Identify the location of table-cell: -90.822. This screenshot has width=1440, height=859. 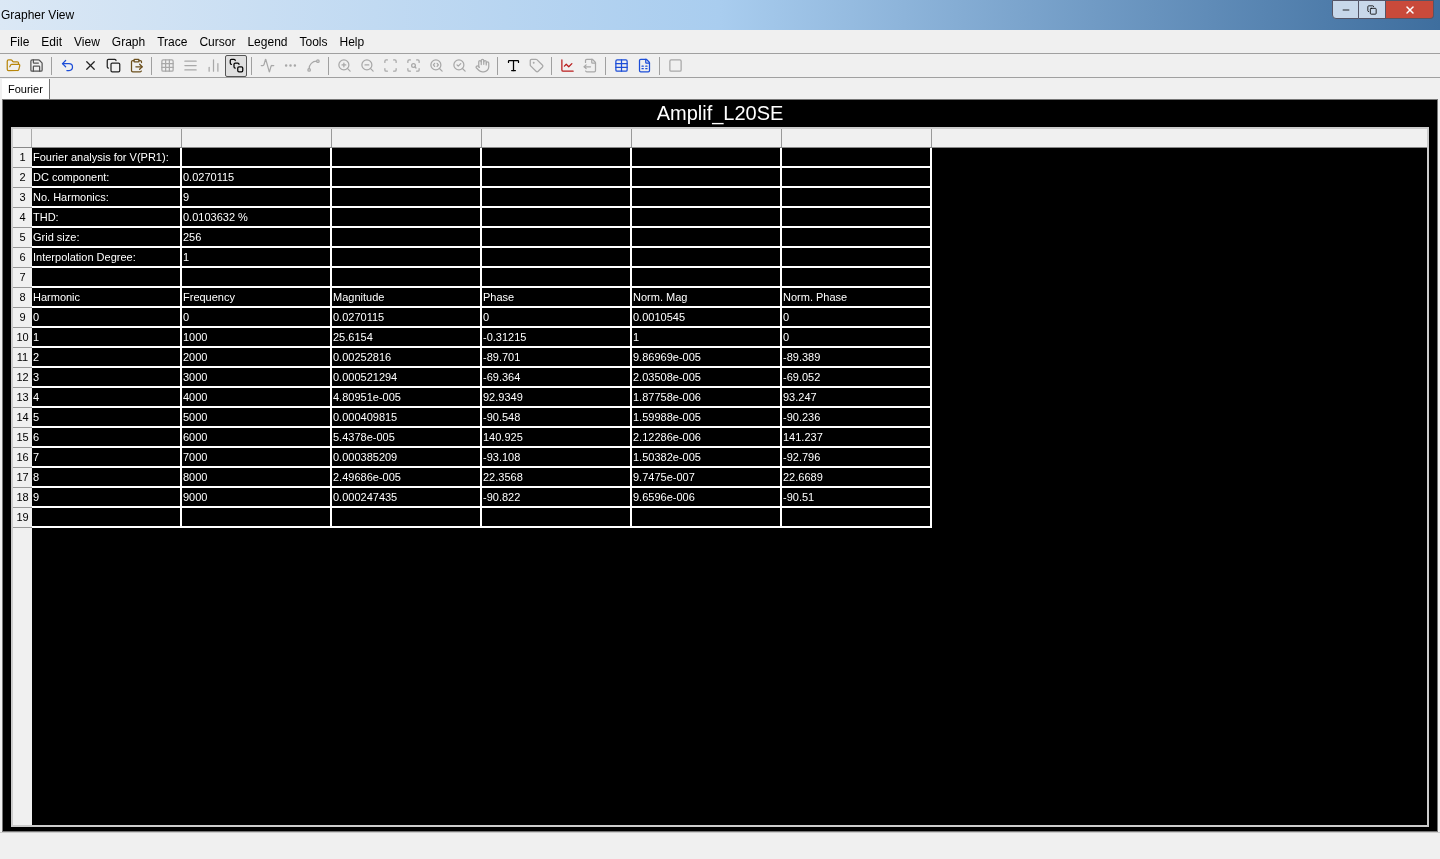
(557, 497).